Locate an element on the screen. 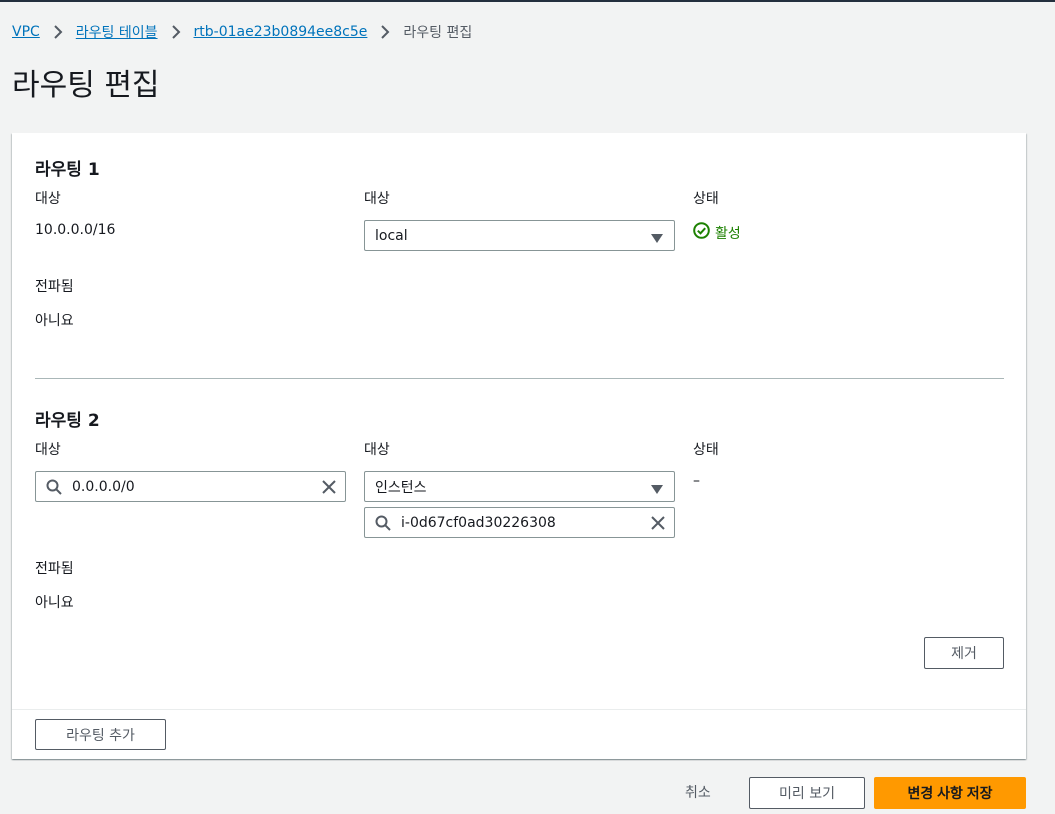  status-success-icon is located at coordinates (701, 232).